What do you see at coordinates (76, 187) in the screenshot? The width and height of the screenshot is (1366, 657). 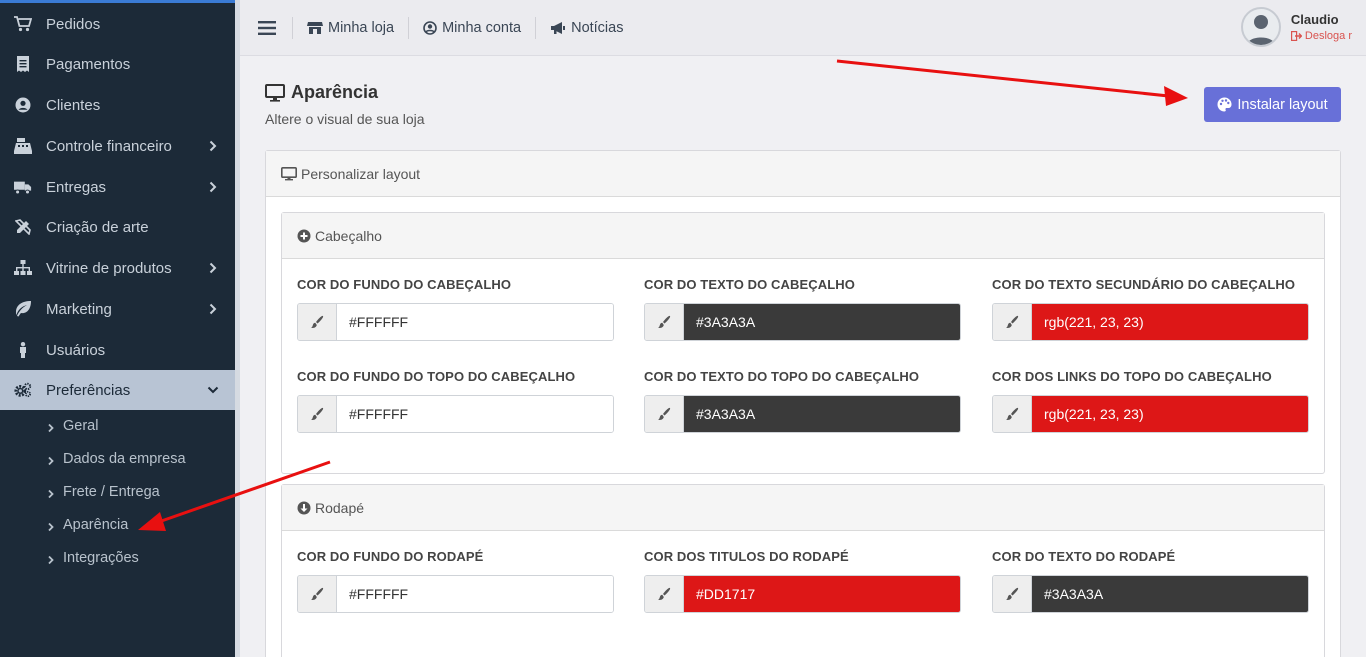 I see `sidebar-item-label: Entregas` at bounding box center [76, 187].